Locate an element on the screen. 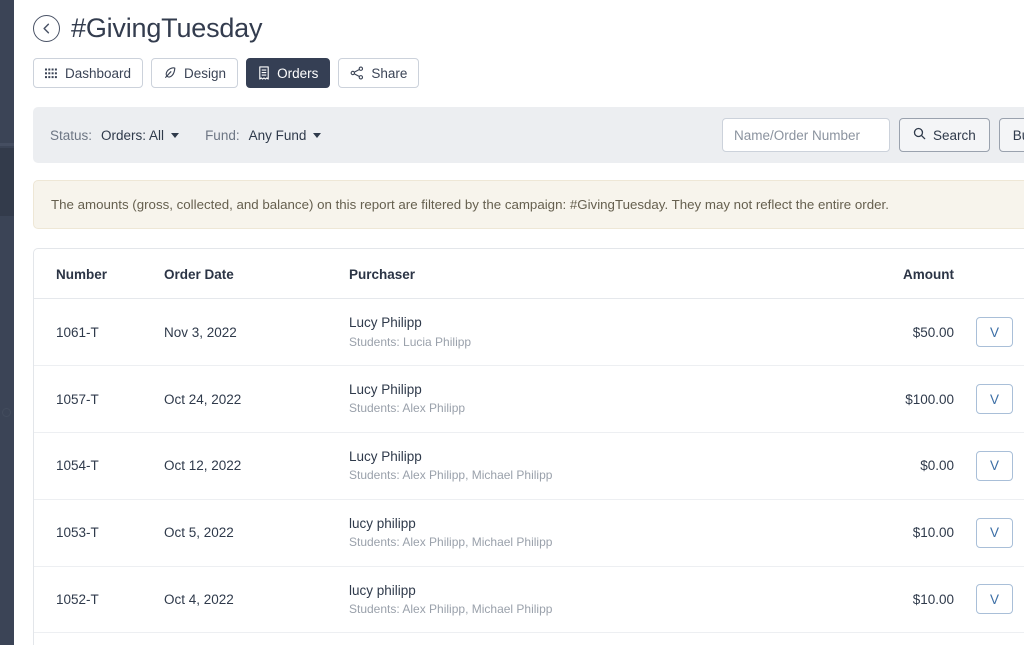 Image resolution: width=1024 pixels, height=645 pixels. cell-order-number: 1057-T is located at coordinates (99, 399).